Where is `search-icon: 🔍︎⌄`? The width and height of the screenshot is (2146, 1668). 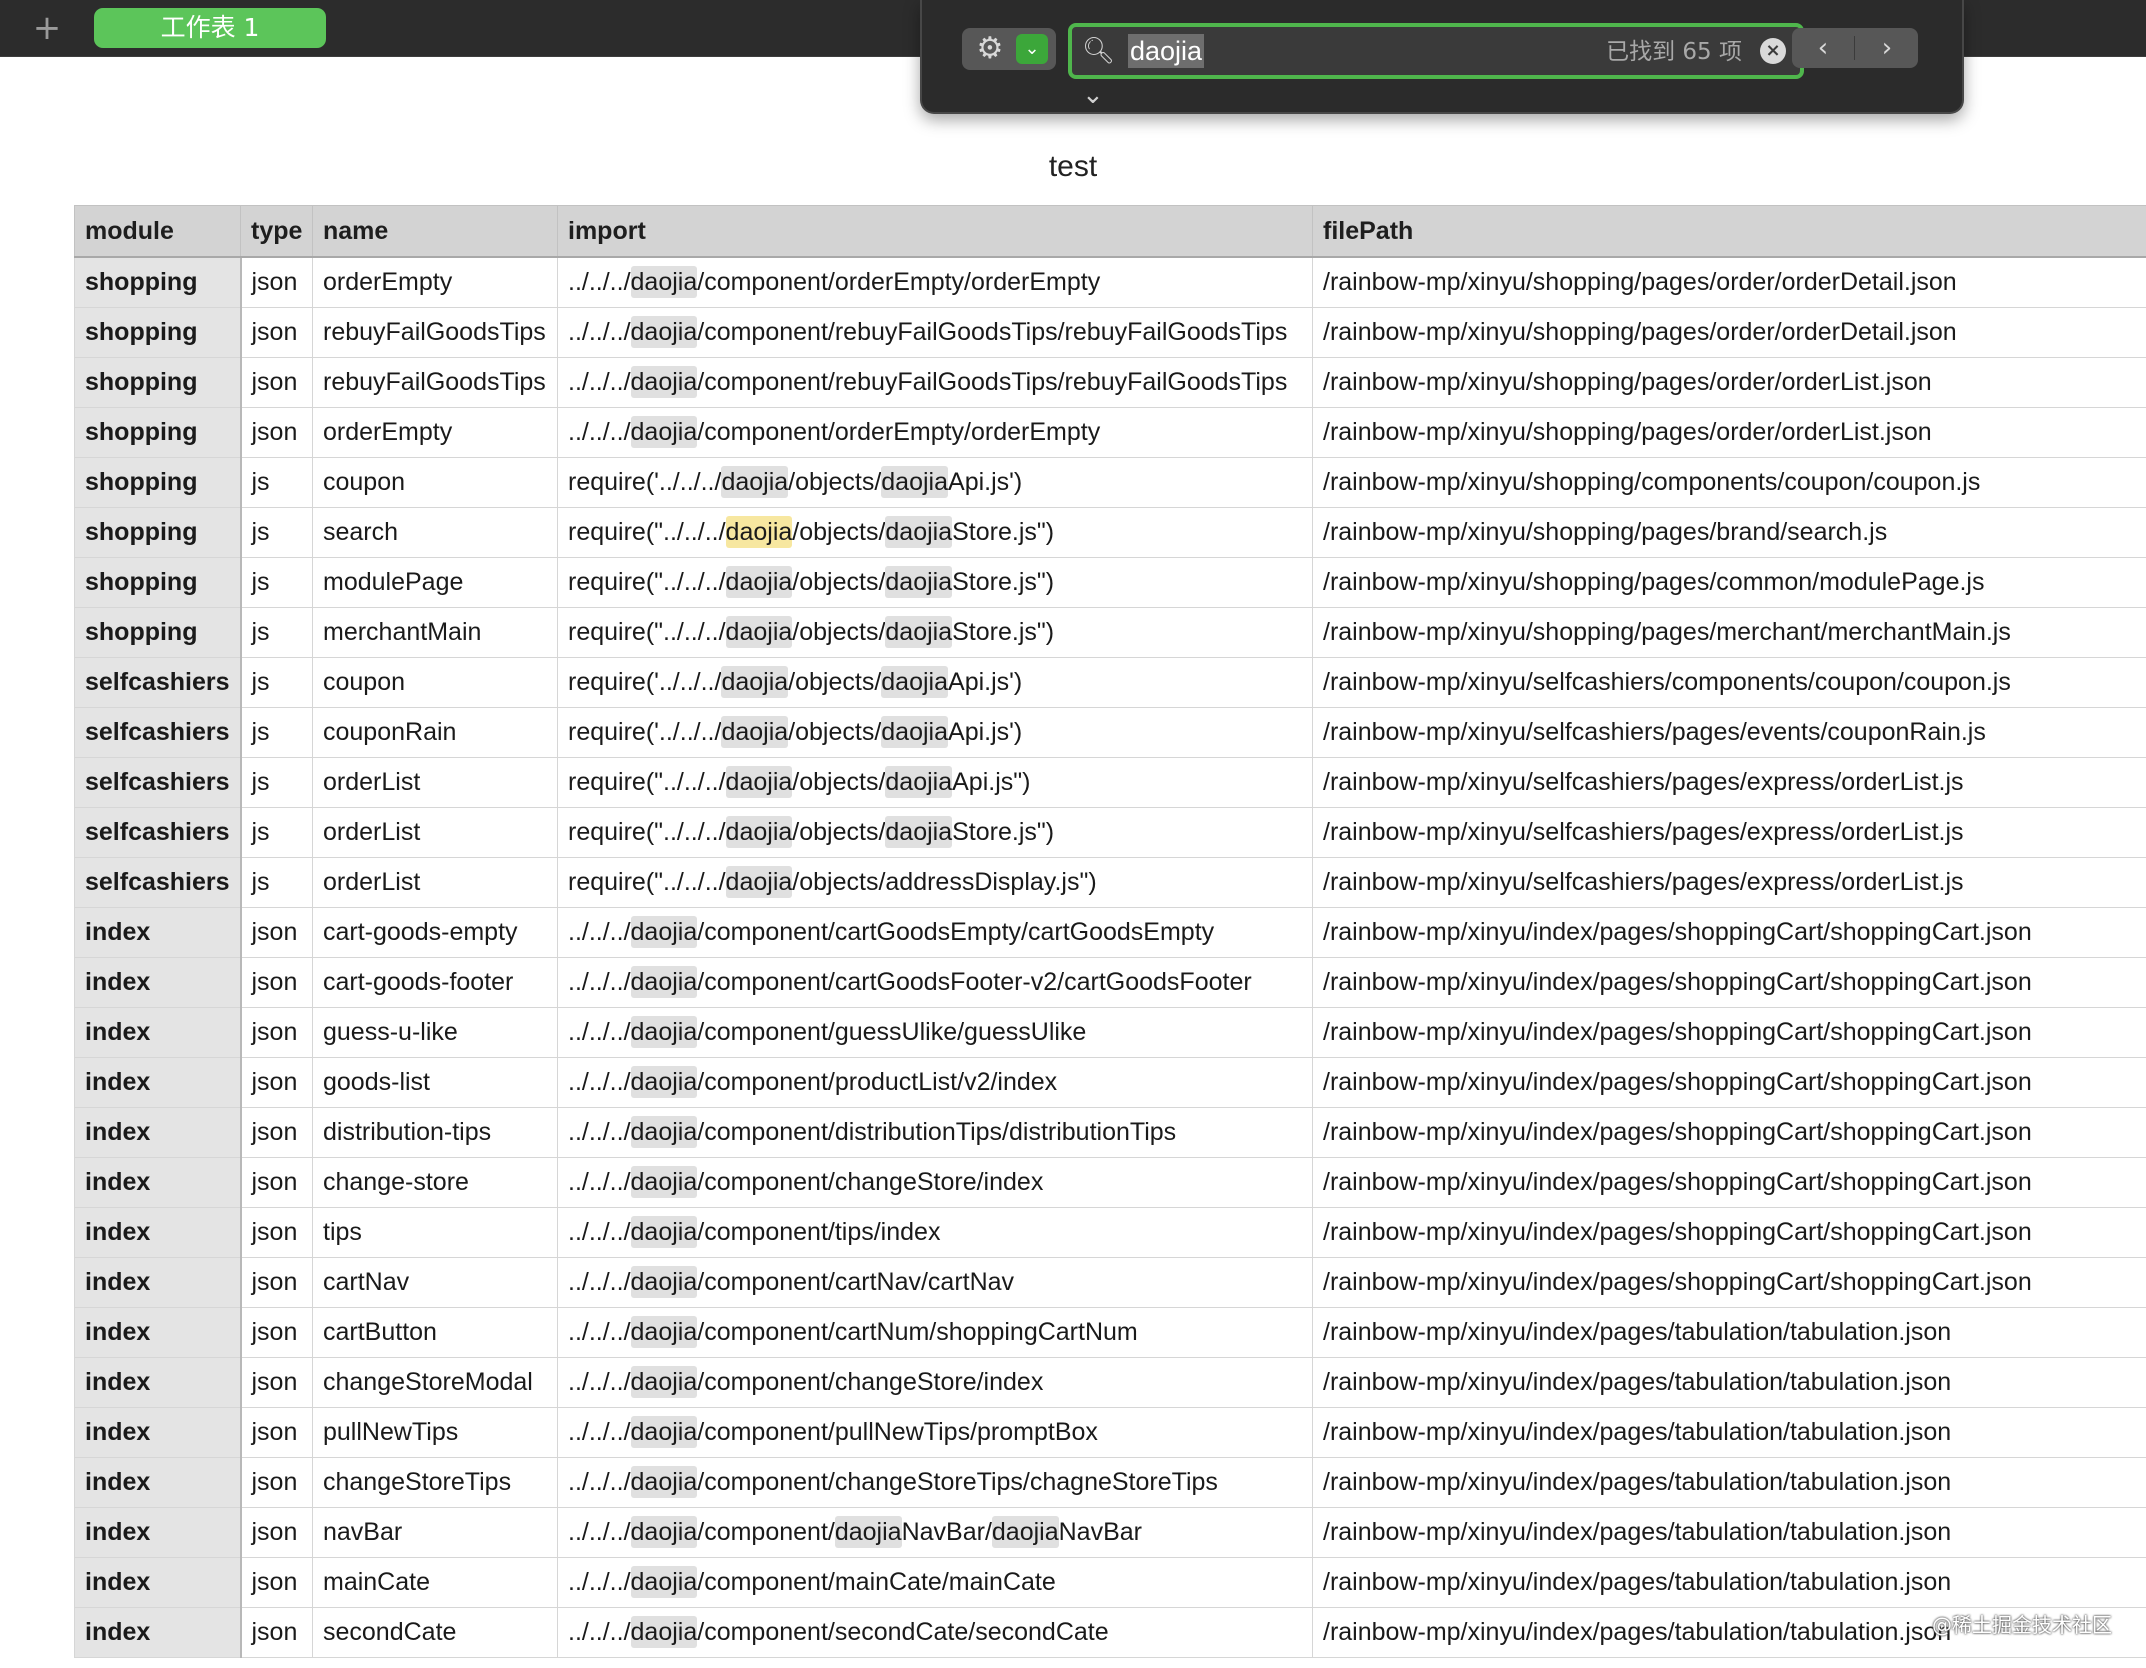 search-icon: 🔍︎⌄ is located at coordinates (1102, 69).